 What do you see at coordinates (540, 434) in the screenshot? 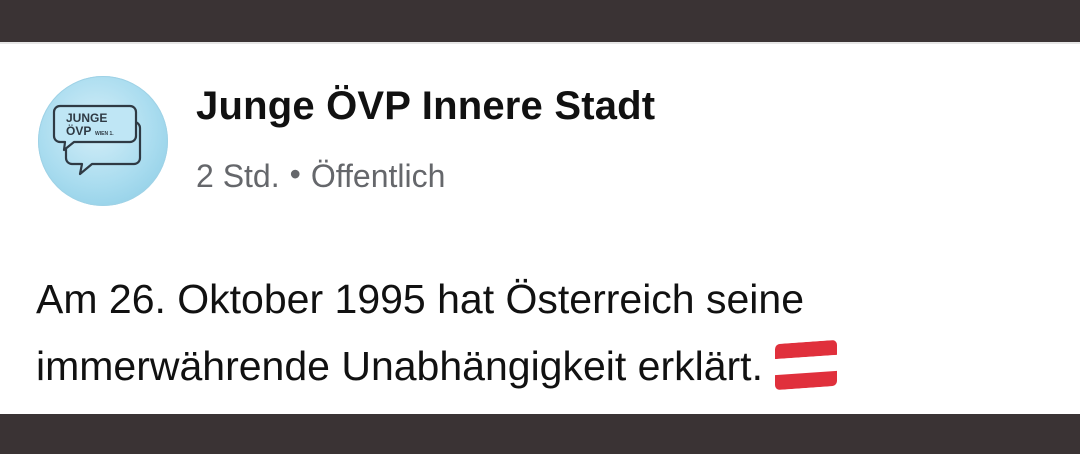
I see `bottom-frame-bar` at bounding box center [540, 434].